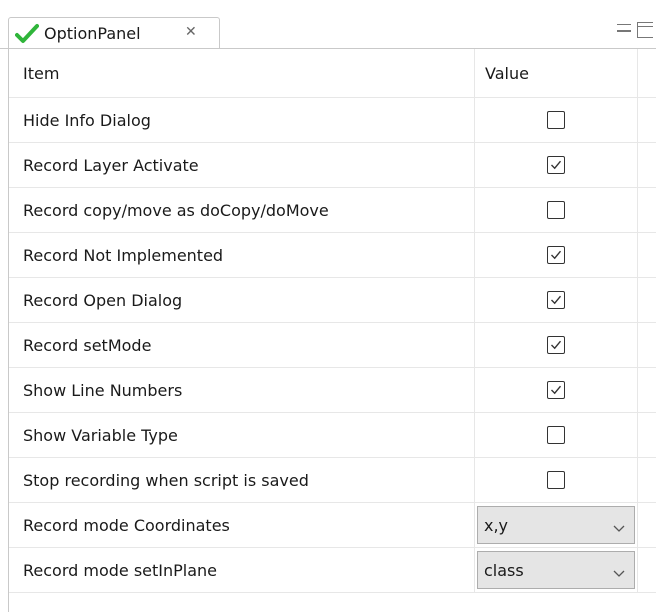 This screenshot has height=612, width=656. What do you see at coordinates (242, 300) in the screenshot?
I see `option-item-label: Record Open Dialog` at bounding box center [242, 300].